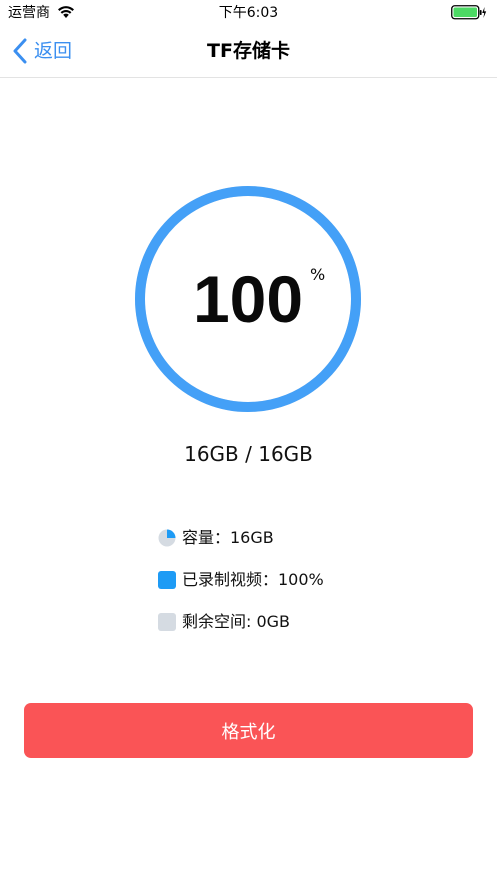  Describe the element at coordinates (167, 538) in the screenshot. I see `pie-chart-icon` at that location.